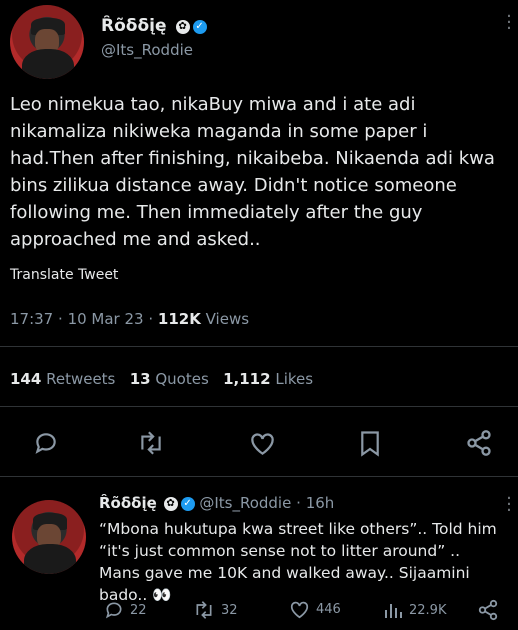 The width and height of the screenshot is (518, 630). Describe the element at coordinates (64, 275) in the screenshot. I see `translate-tweet-link: Translate Tweet` at that location.